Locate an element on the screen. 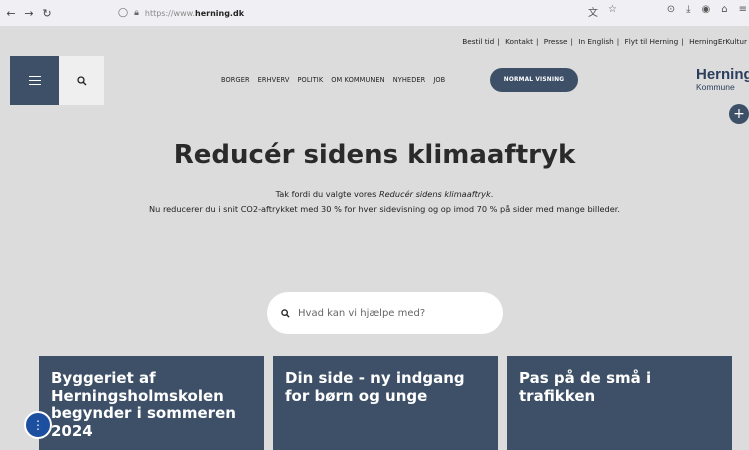 This screenshot has height=450, width=749. toplink-flyt-til-herning: Flyt til Herning is located at coordinates (652, 41).